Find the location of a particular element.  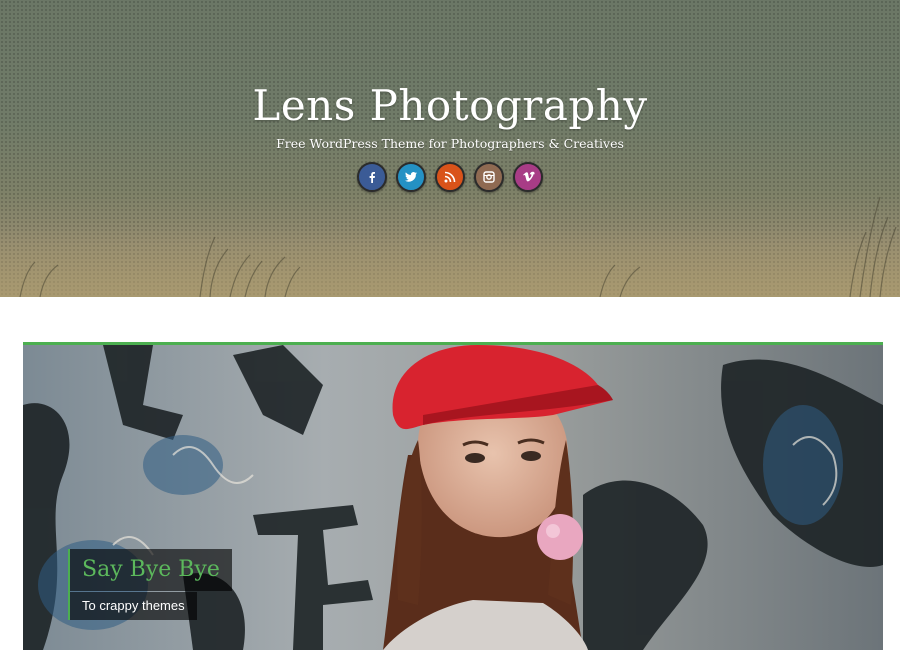

twitter-icon is located at coordinates (411, 177).